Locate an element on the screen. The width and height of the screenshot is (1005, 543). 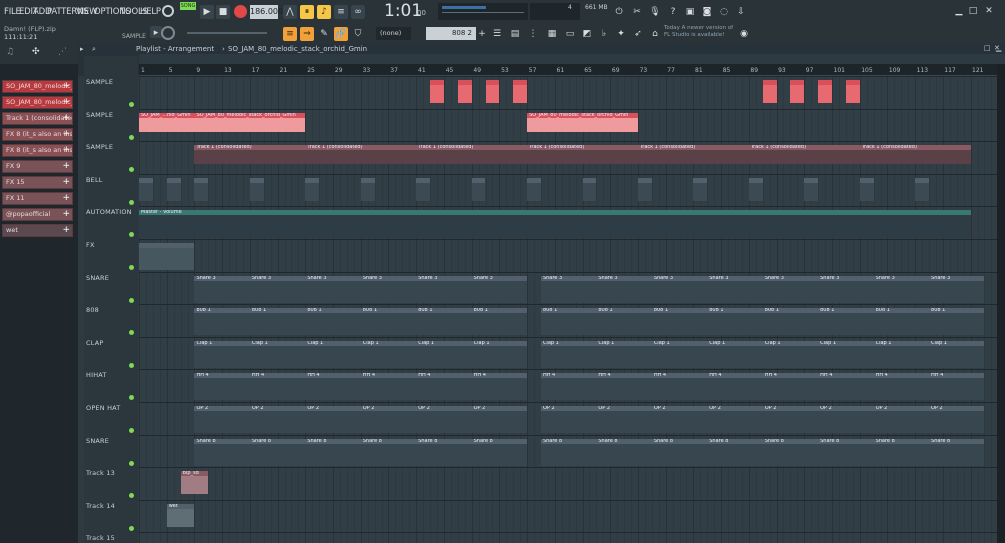
track-label: Track 14 is located at coordinates (100, 506).